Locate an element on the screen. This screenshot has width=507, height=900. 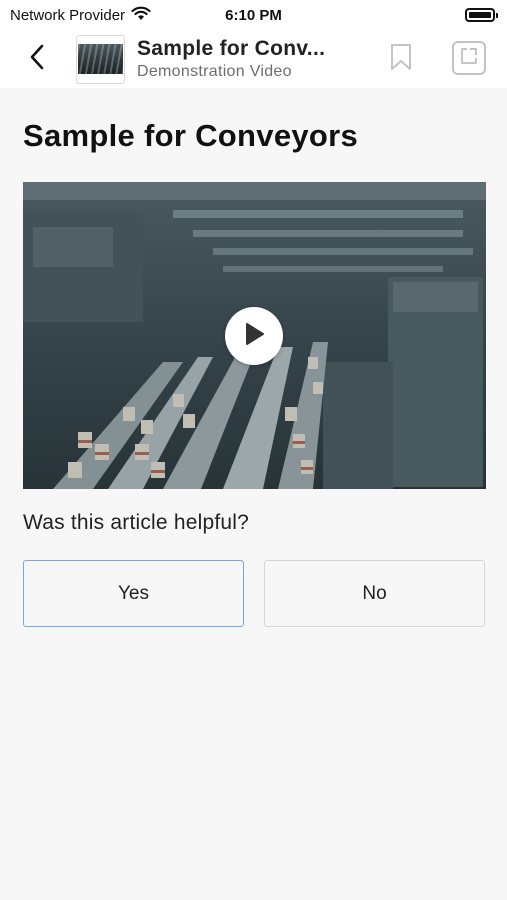
share-button is located at coordinates (469, 58).